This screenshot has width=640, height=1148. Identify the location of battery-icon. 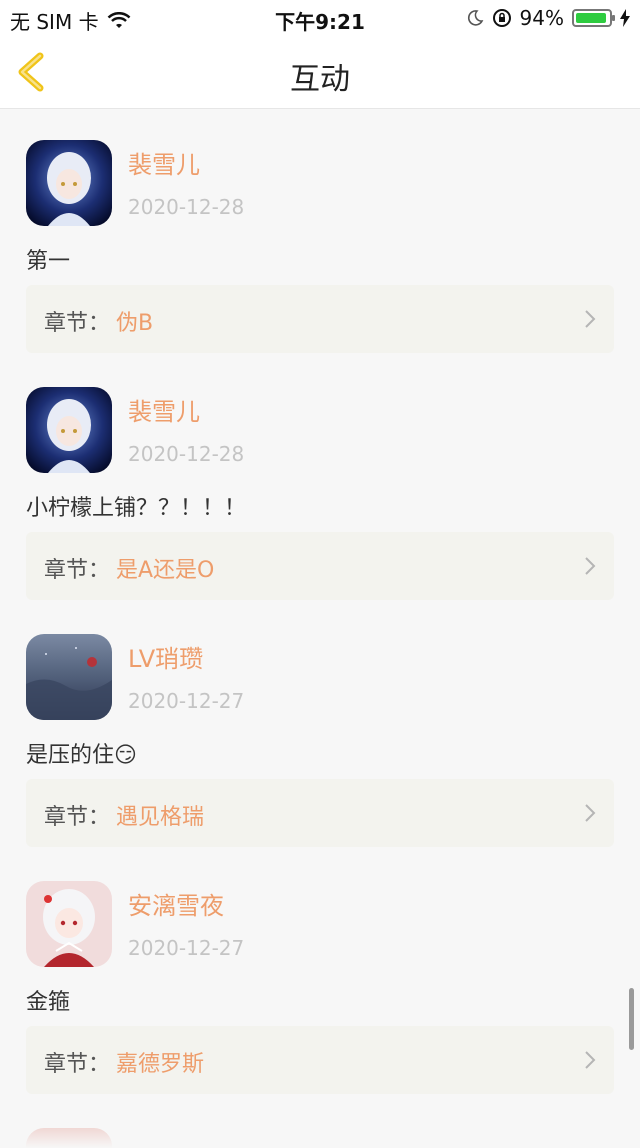
(593, 18).